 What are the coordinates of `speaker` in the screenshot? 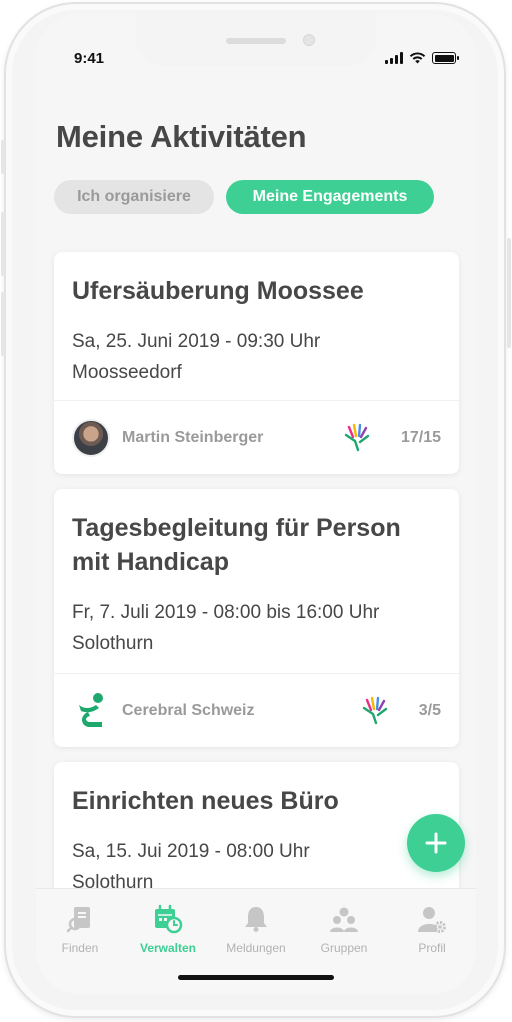 It's located at (256, 41).